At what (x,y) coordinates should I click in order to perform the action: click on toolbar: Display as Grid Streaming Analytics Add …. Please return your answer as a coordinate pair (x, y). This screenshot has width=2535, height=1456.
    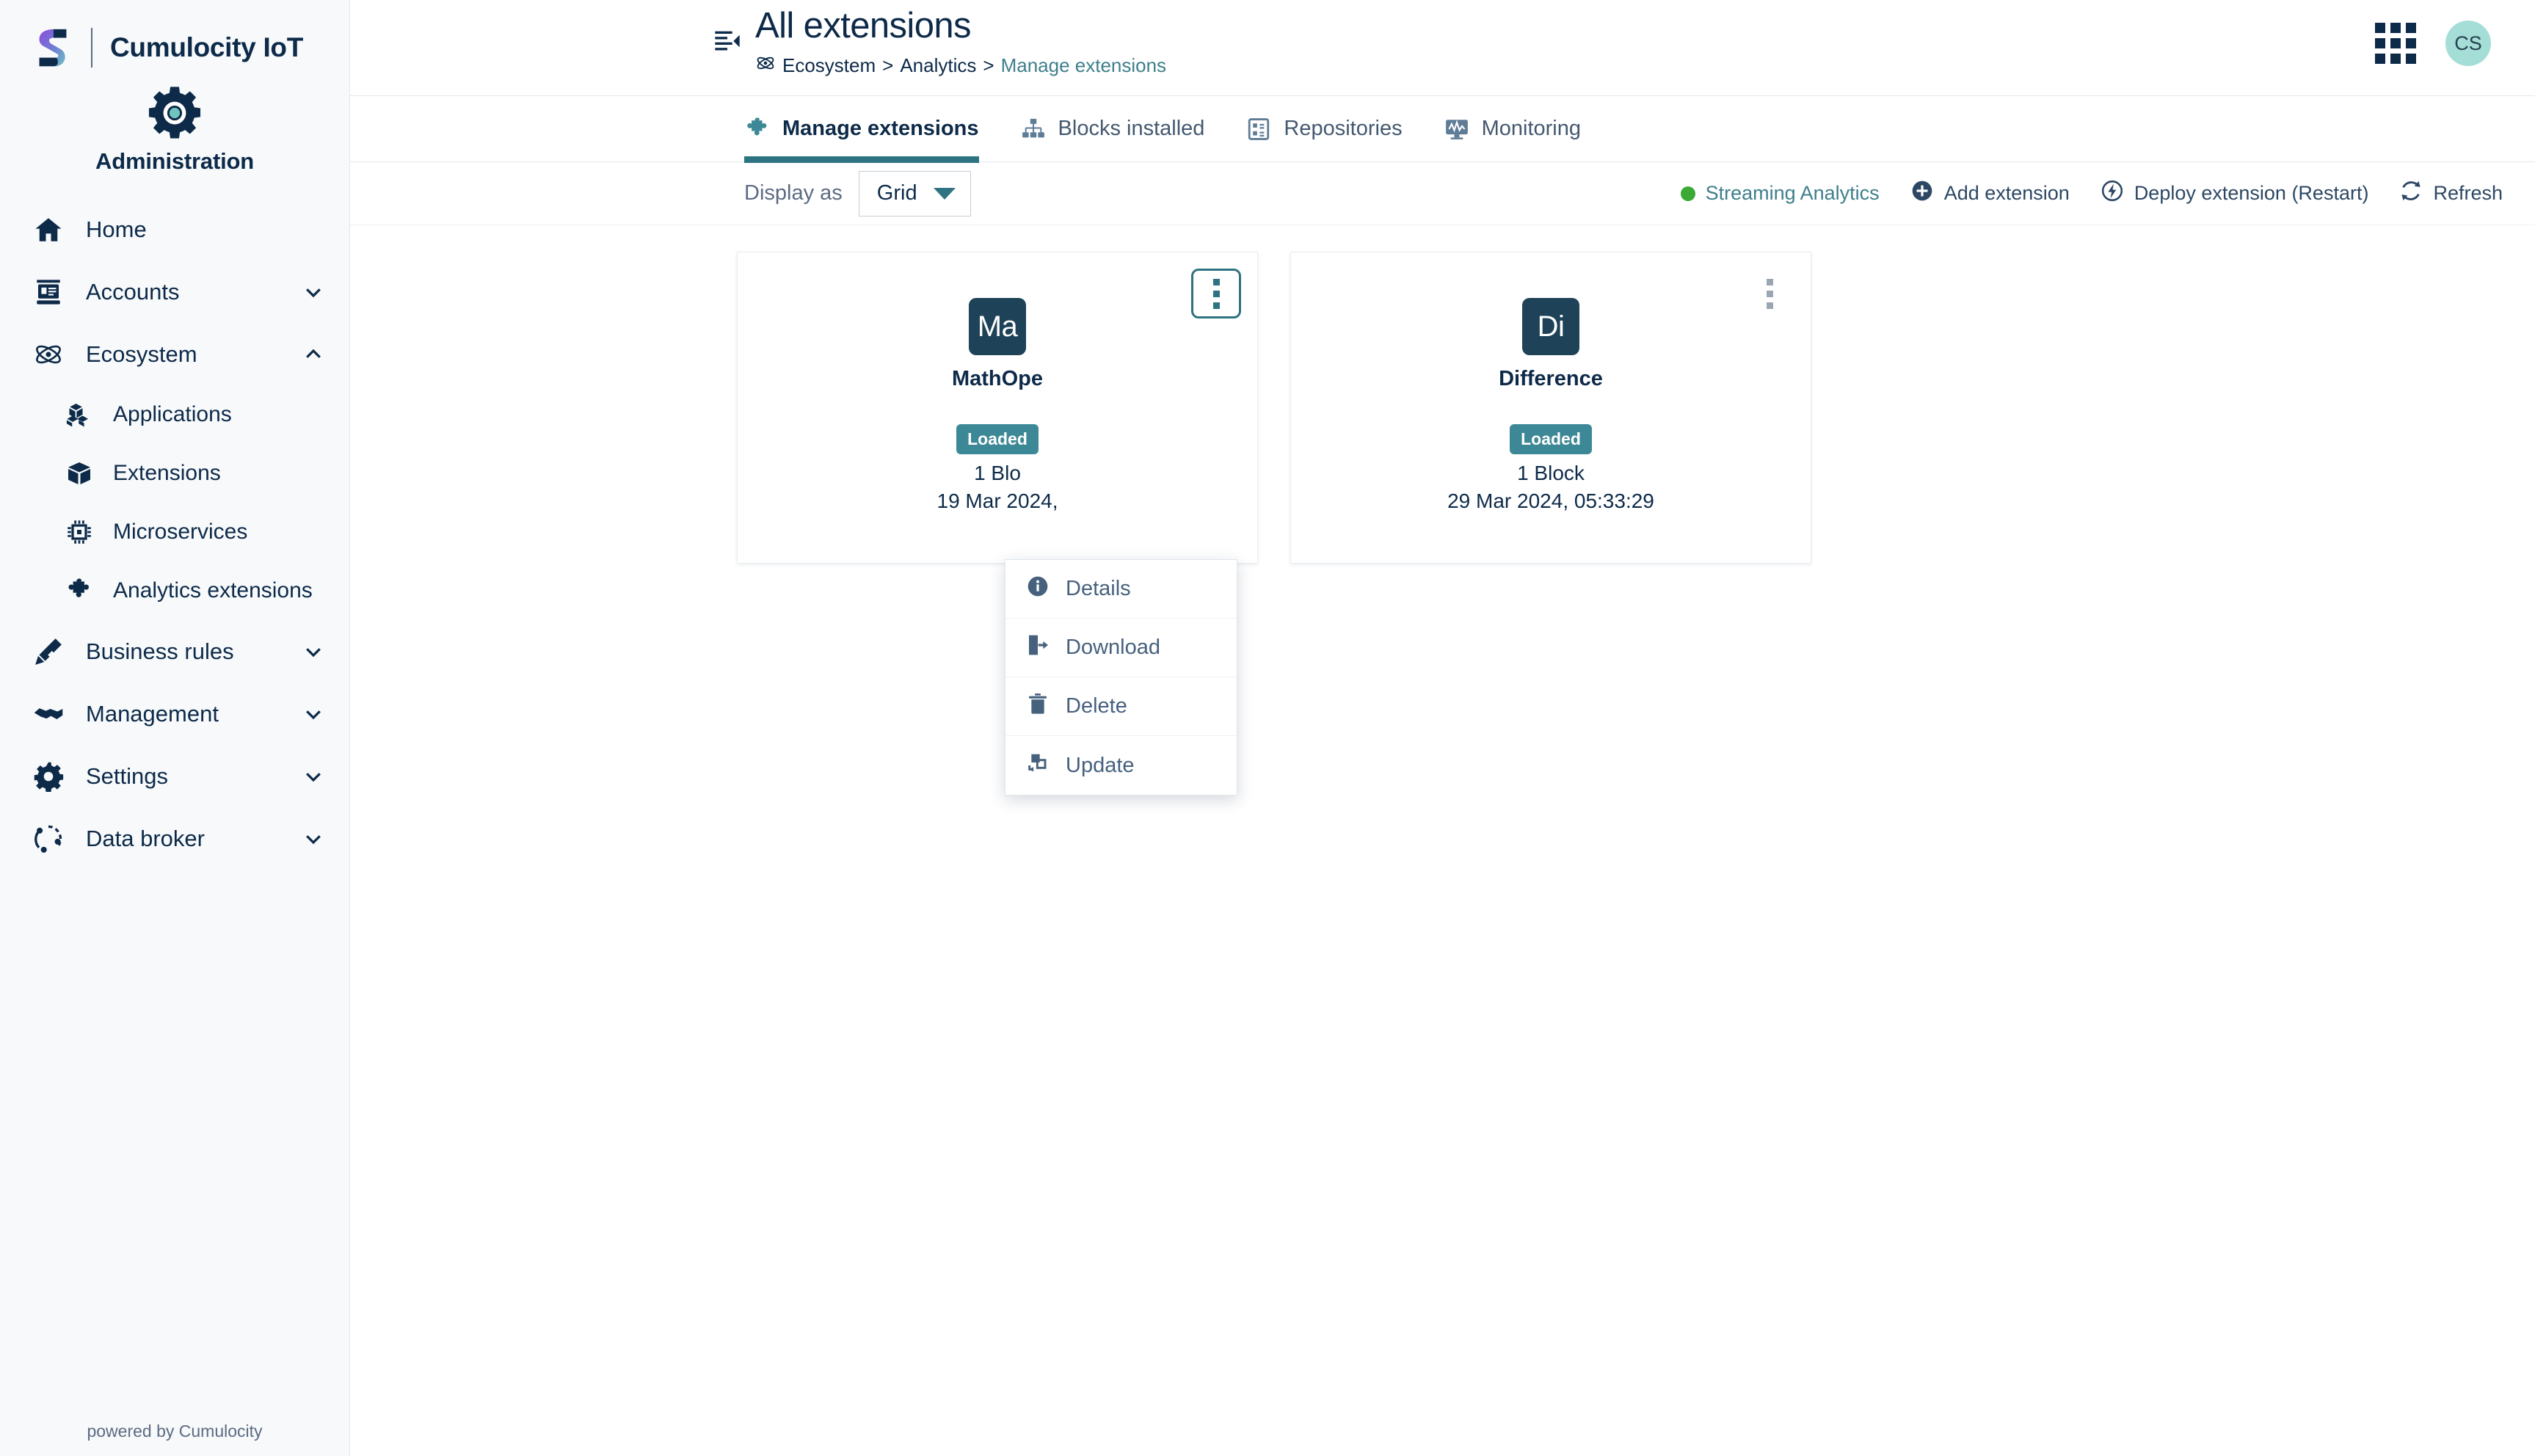
    Looking at the image, I should click on (1442, 194).